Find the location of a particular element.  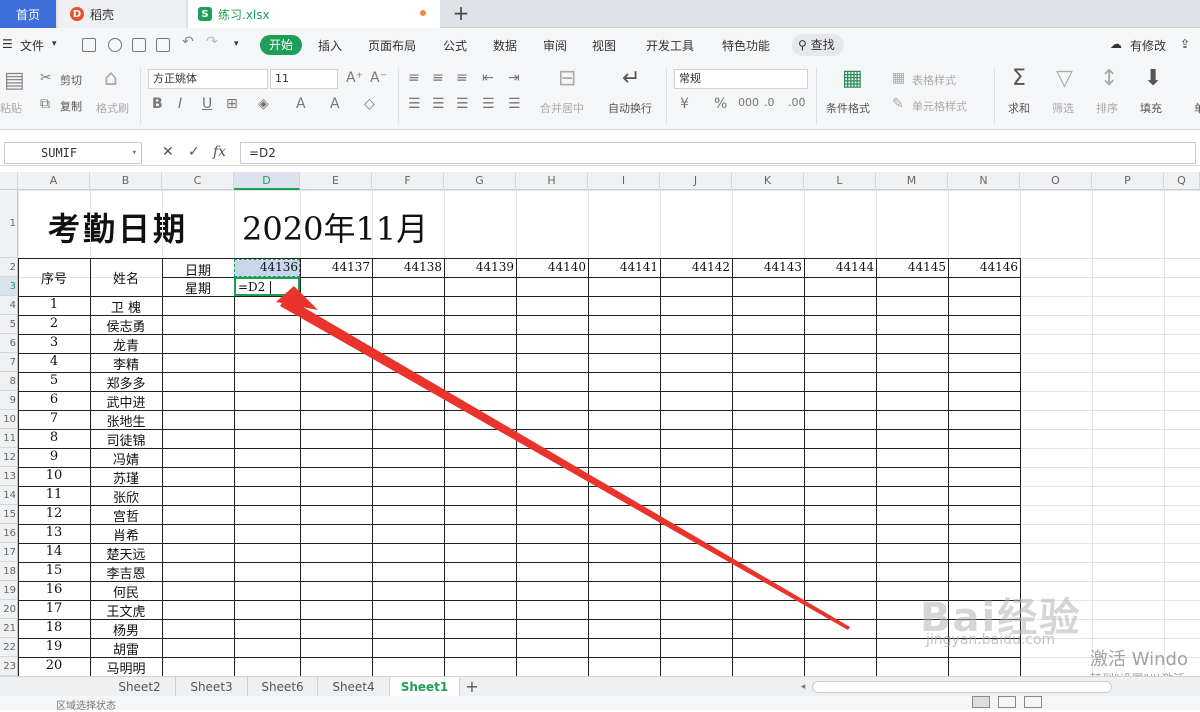

insert-function-icon: fx is located at coordinates (219, 152).